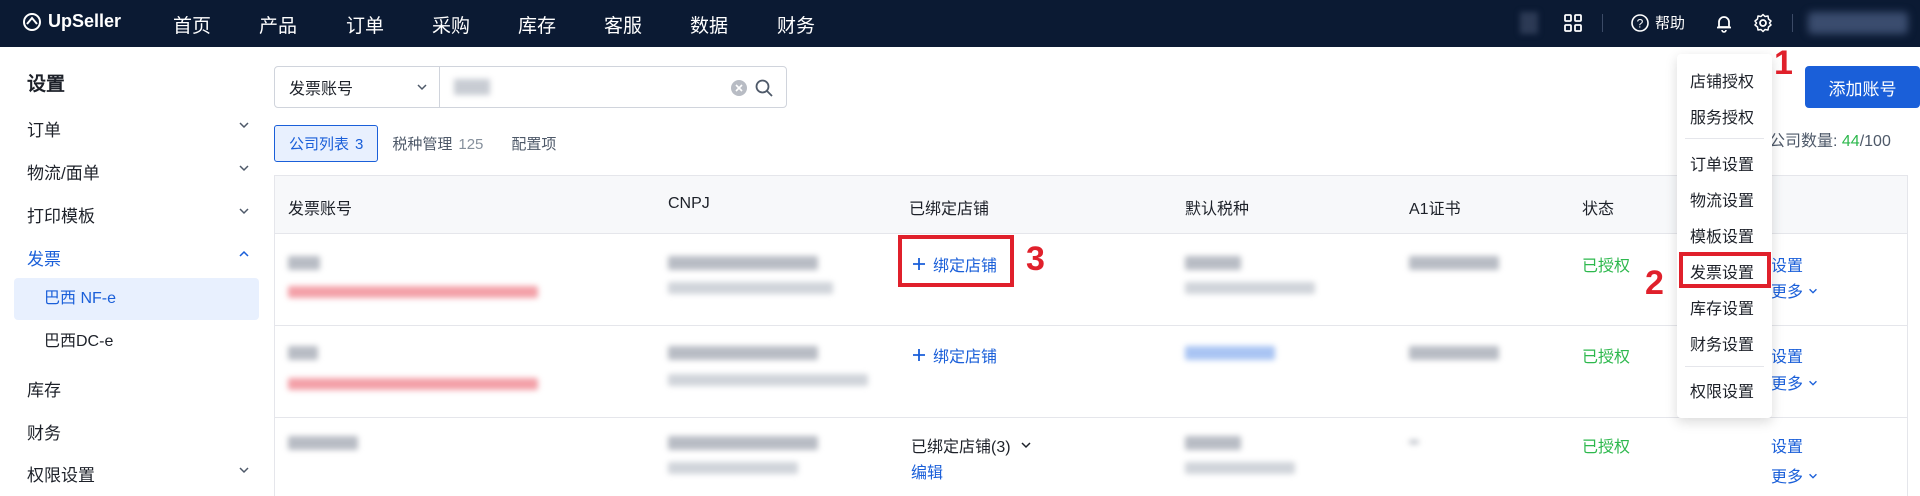 Image resolution: width=1920 pixels, height=496 pixels. Describe the element at coordinates (140, 473) in the screenshot. I see `sidebar-item-permissions: 权限设置` at that location.